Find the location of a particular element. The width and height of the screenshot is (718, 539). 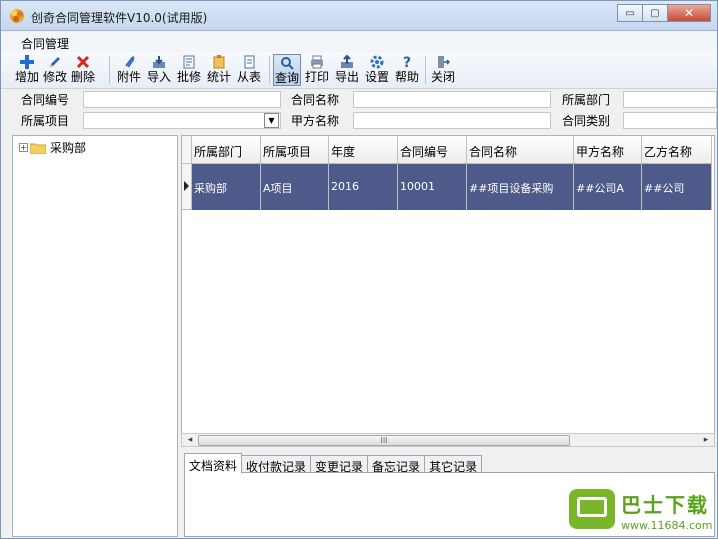

cell-party-a: ##公司A is located at coordinates (608, 187).